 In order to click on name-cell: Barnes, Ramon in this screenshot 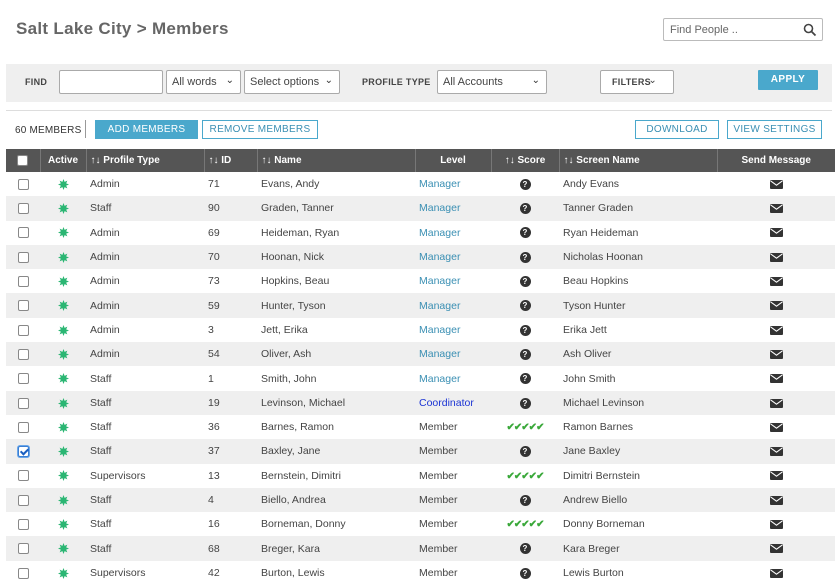, I will do `click(297, 427)`.